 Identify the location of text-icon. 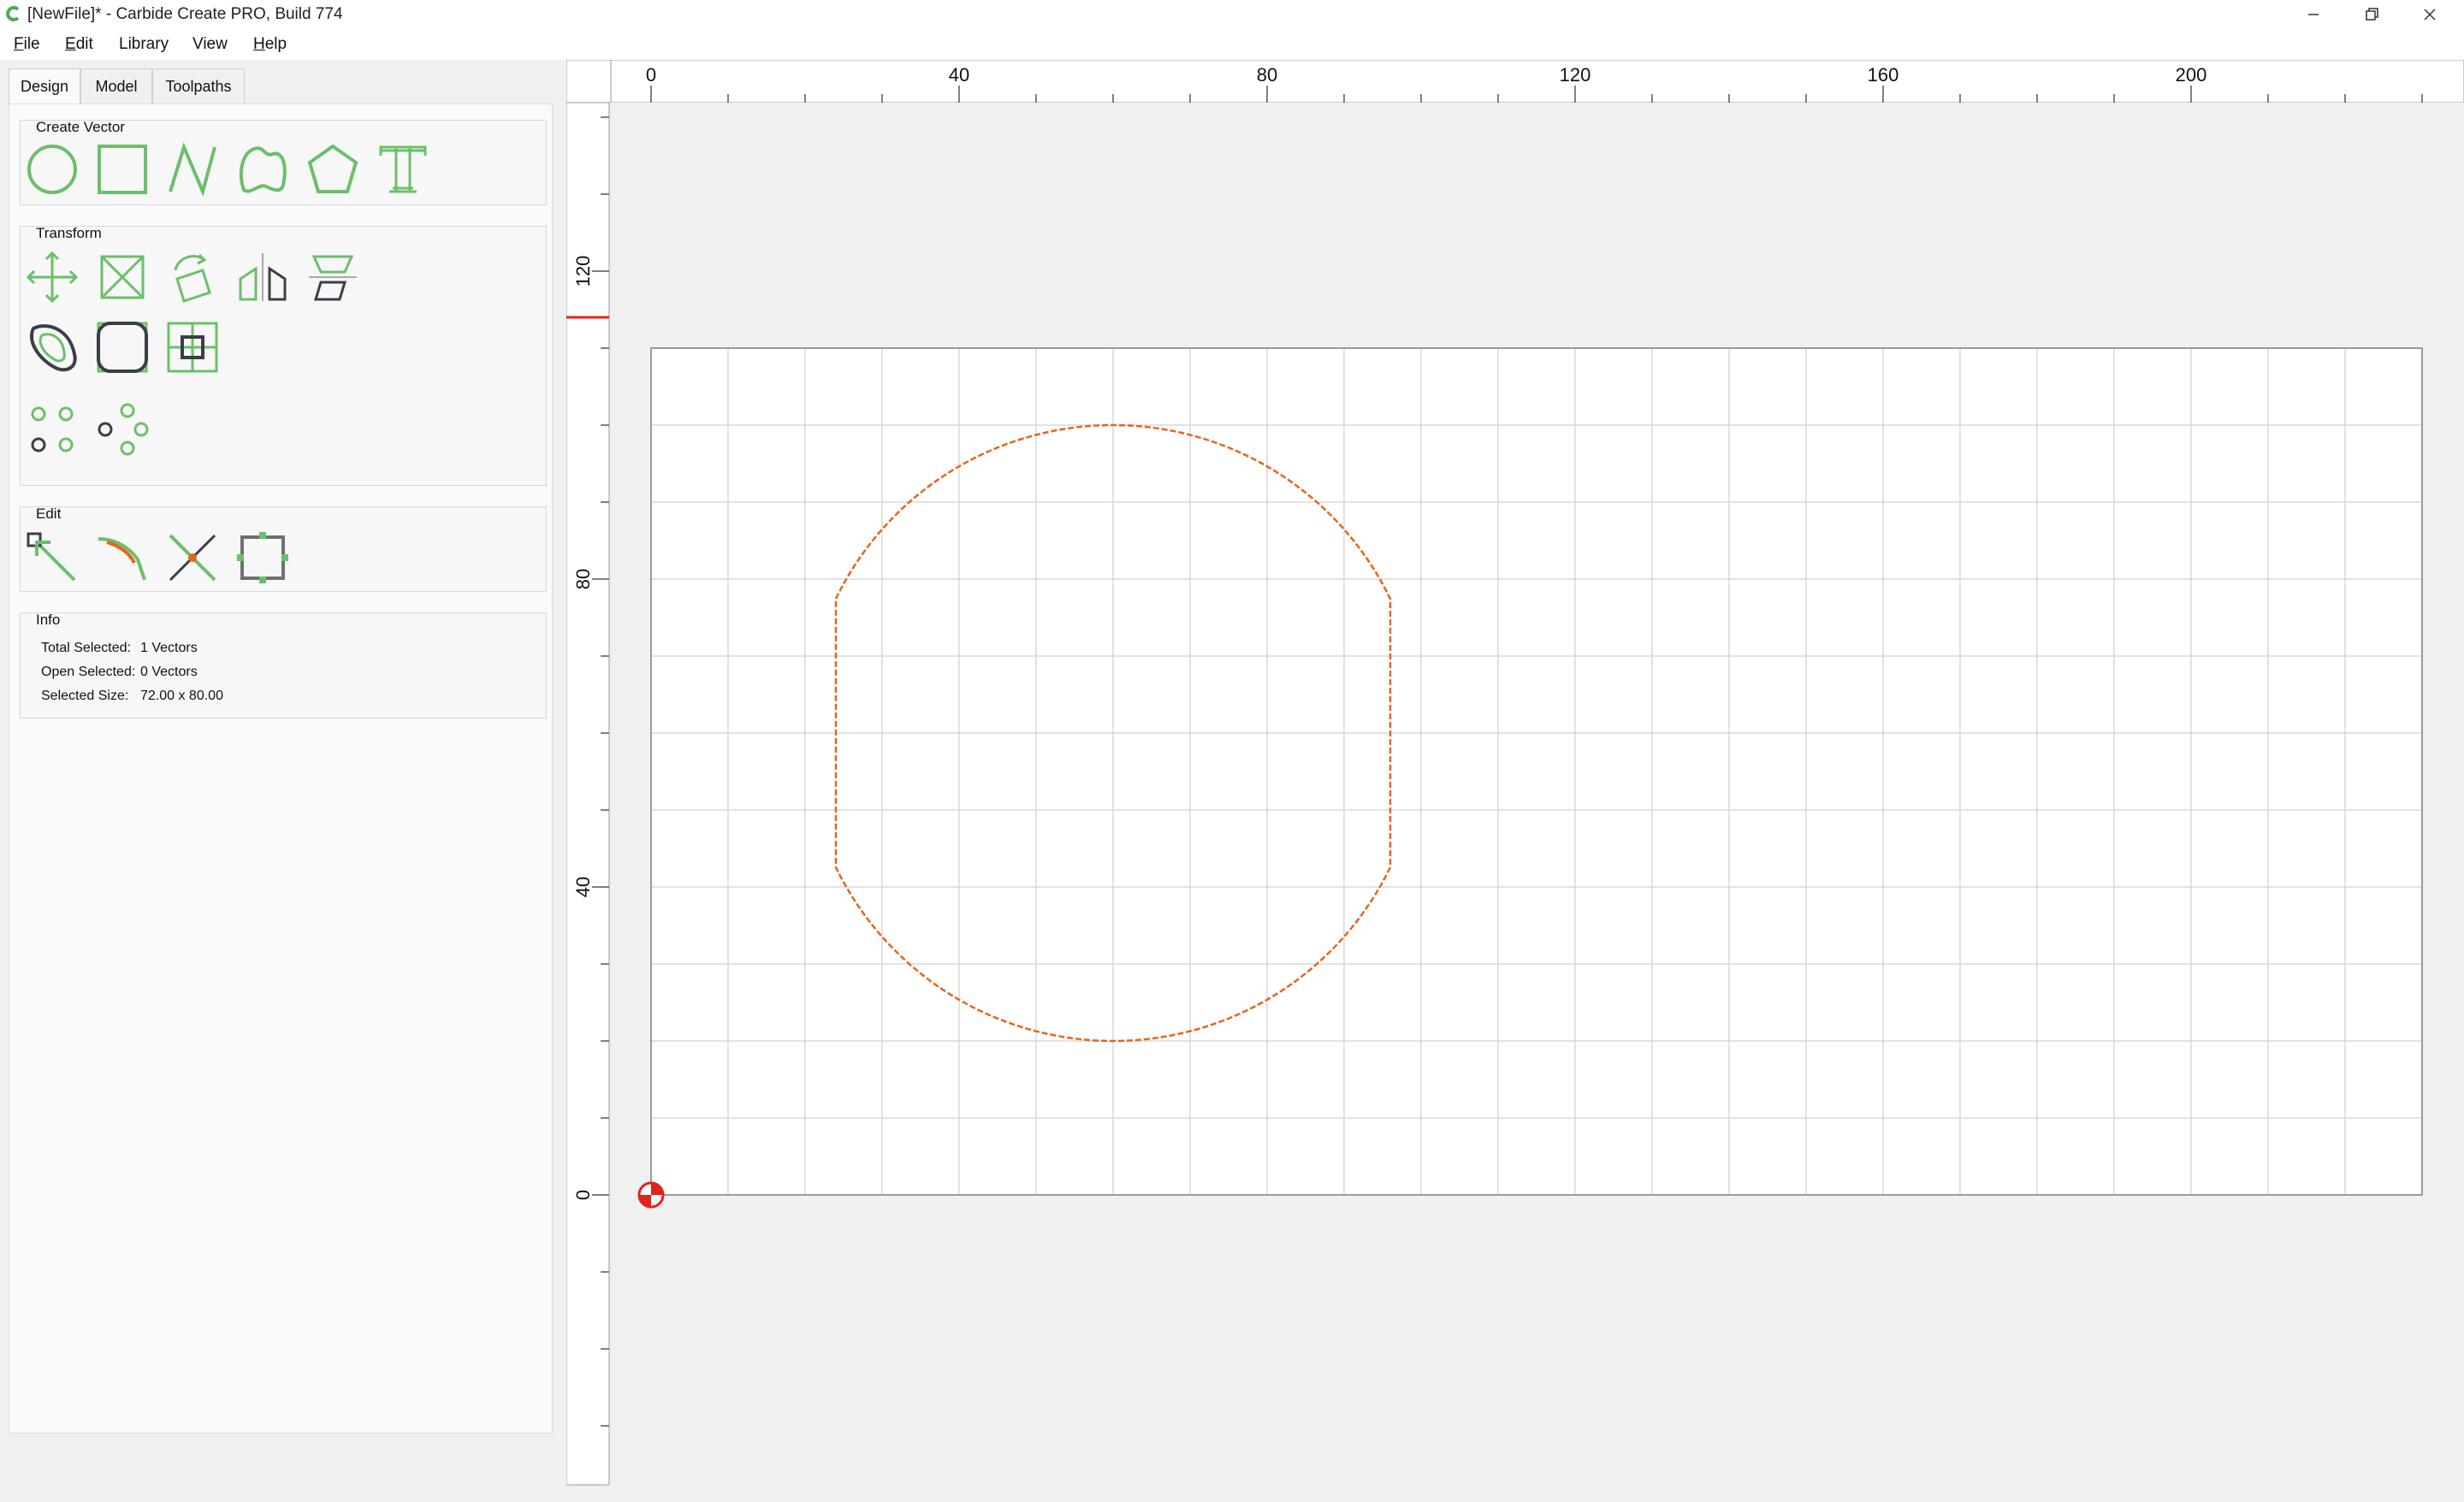
(403, 169).